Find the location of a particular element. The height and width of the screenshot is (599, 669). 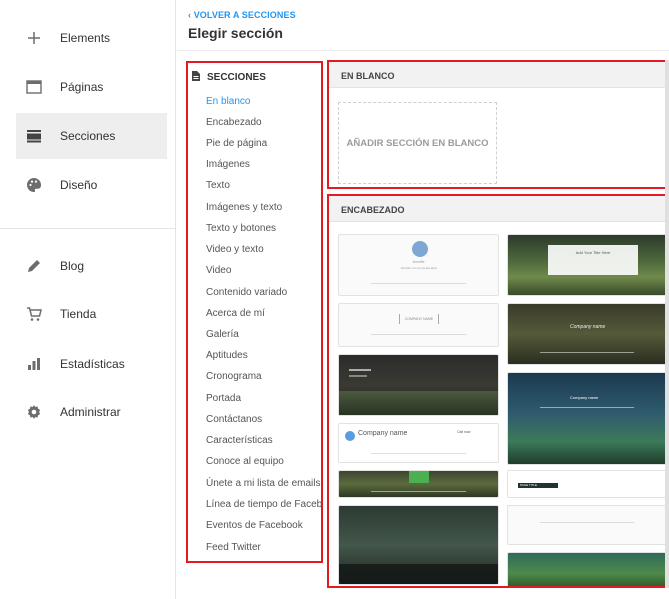

section-item-portada: Portada is located at coordinates (223, 398).